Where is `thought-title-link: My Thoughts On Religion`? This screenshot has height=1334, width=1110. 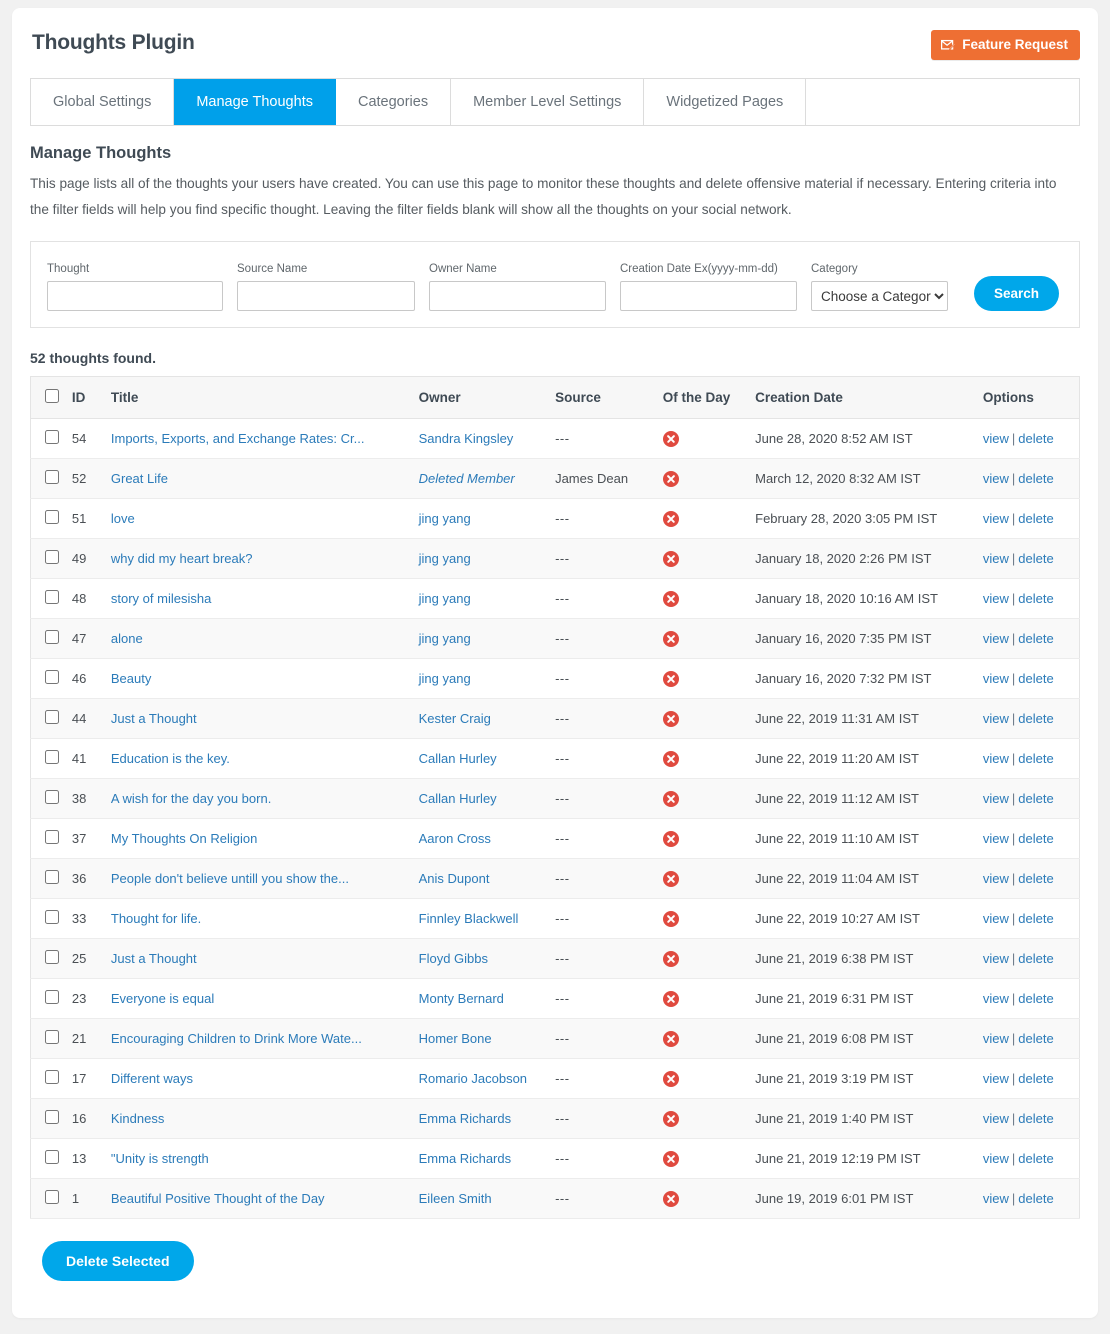 thought-title-link: My Thoughts On Religion is located at coordinates (184, 838).